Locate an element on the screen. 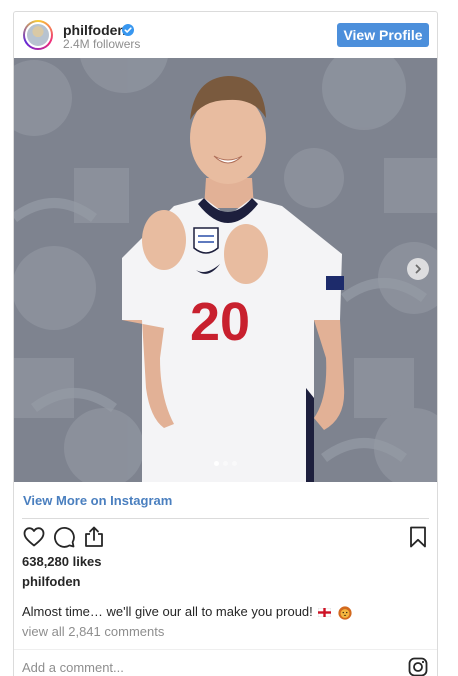 The width and height of the screenshot is (458, 676). heart-icon is located at coordinates (34, 537).